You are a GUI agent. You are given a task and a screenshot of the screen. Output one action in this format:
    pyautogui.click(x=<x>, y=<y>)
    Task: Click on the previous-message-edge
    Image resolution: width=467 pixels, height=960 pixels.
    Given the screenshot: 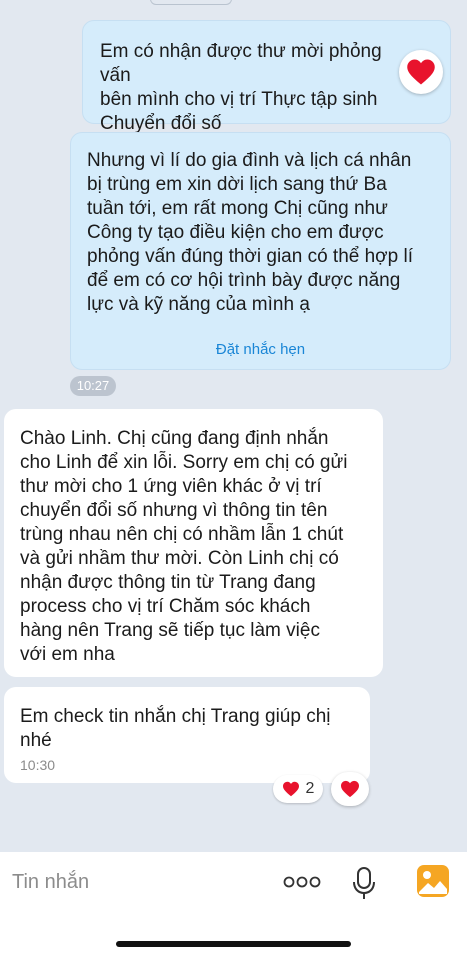 What is the action you would take?
    pyautogui.click(x=191, y=2)
    